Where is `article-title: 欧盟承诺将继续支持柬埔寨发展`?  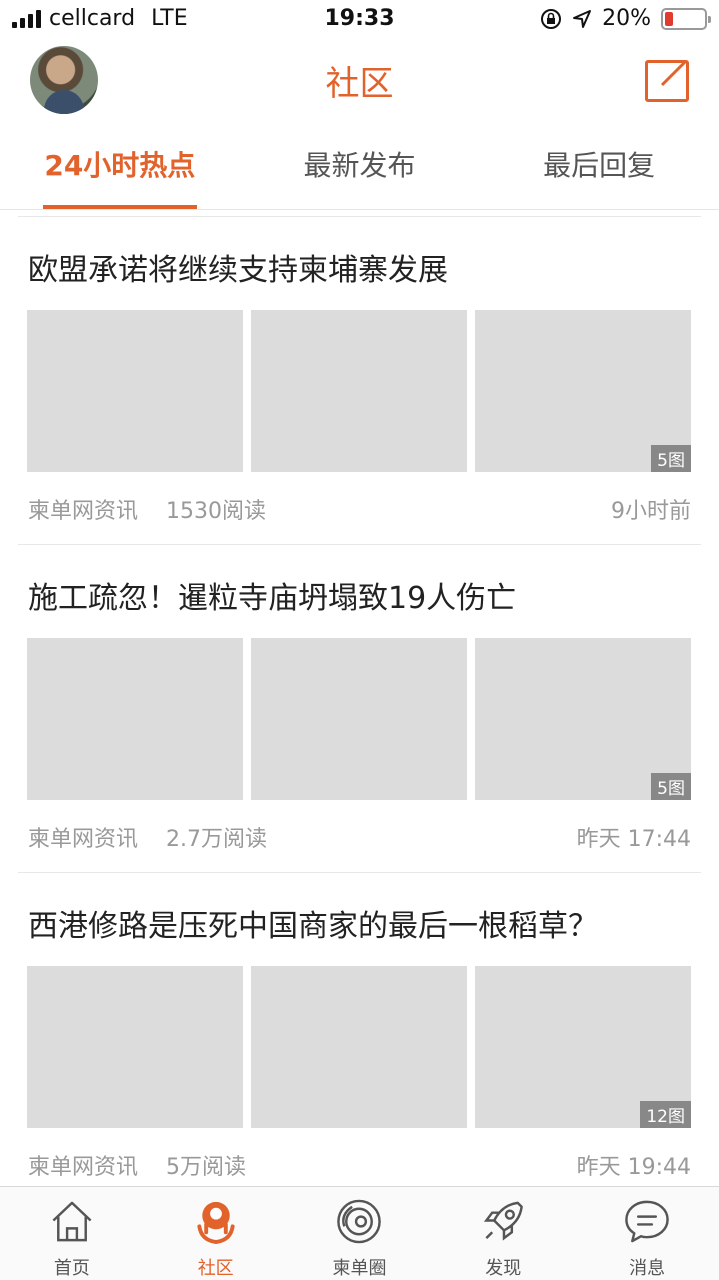 article-title: 欧盟承诺将继续支持柬埔寨发展 is located at coordinates (238, 267).